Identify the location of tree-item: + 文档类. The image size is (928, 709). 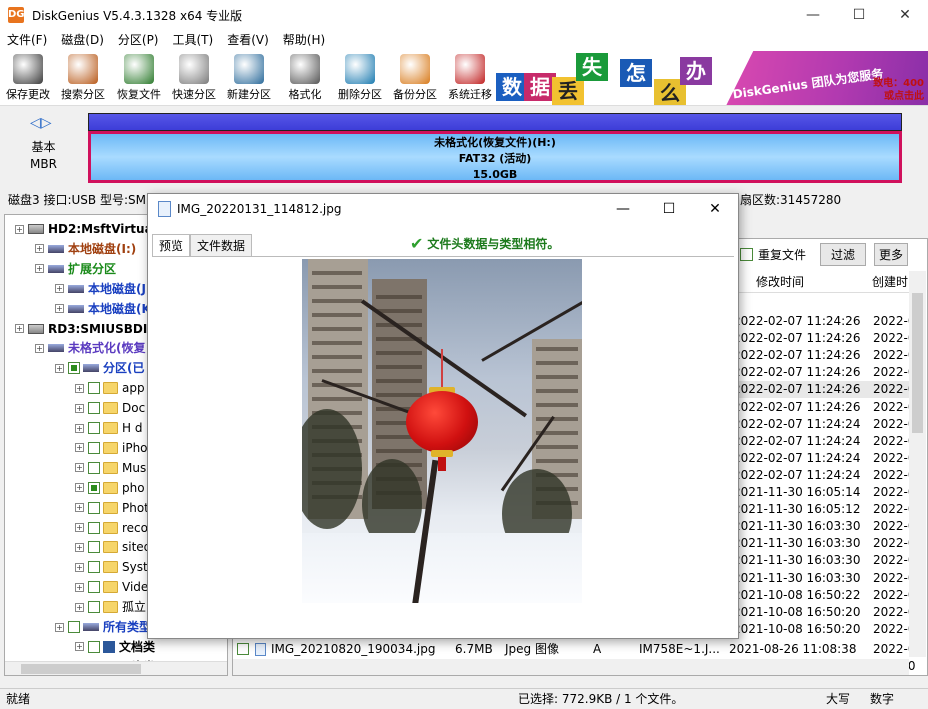
(115, 647).